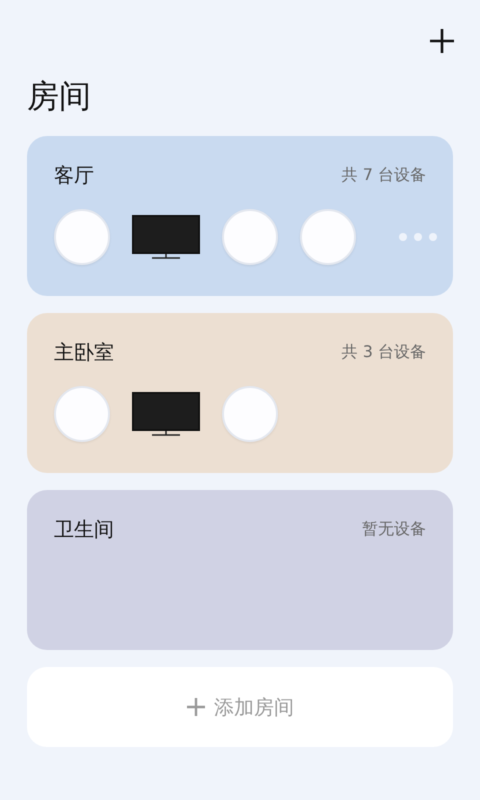  What do you see at coordinates (84, 352) in the screenshot?
I see `room-name: 主卧室` at bounding box center [84, 352].